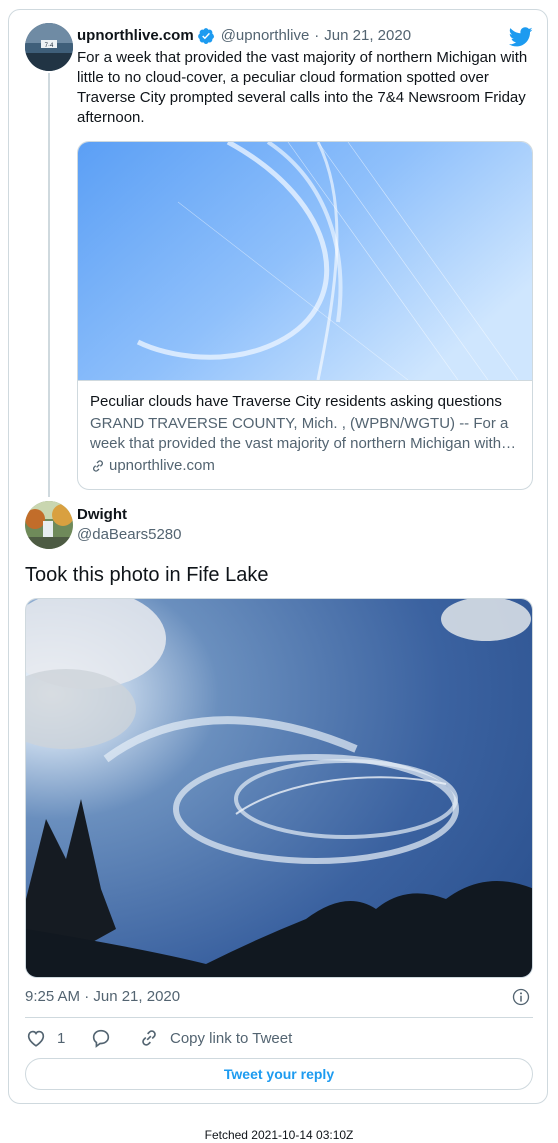 This screenshot has width=558, height=1143. What do you see at coordinates (279, 1074) in the screenshot?
I see `tweet-your-reply-button: Tweet your reply` at bounding box center [279, 1074].